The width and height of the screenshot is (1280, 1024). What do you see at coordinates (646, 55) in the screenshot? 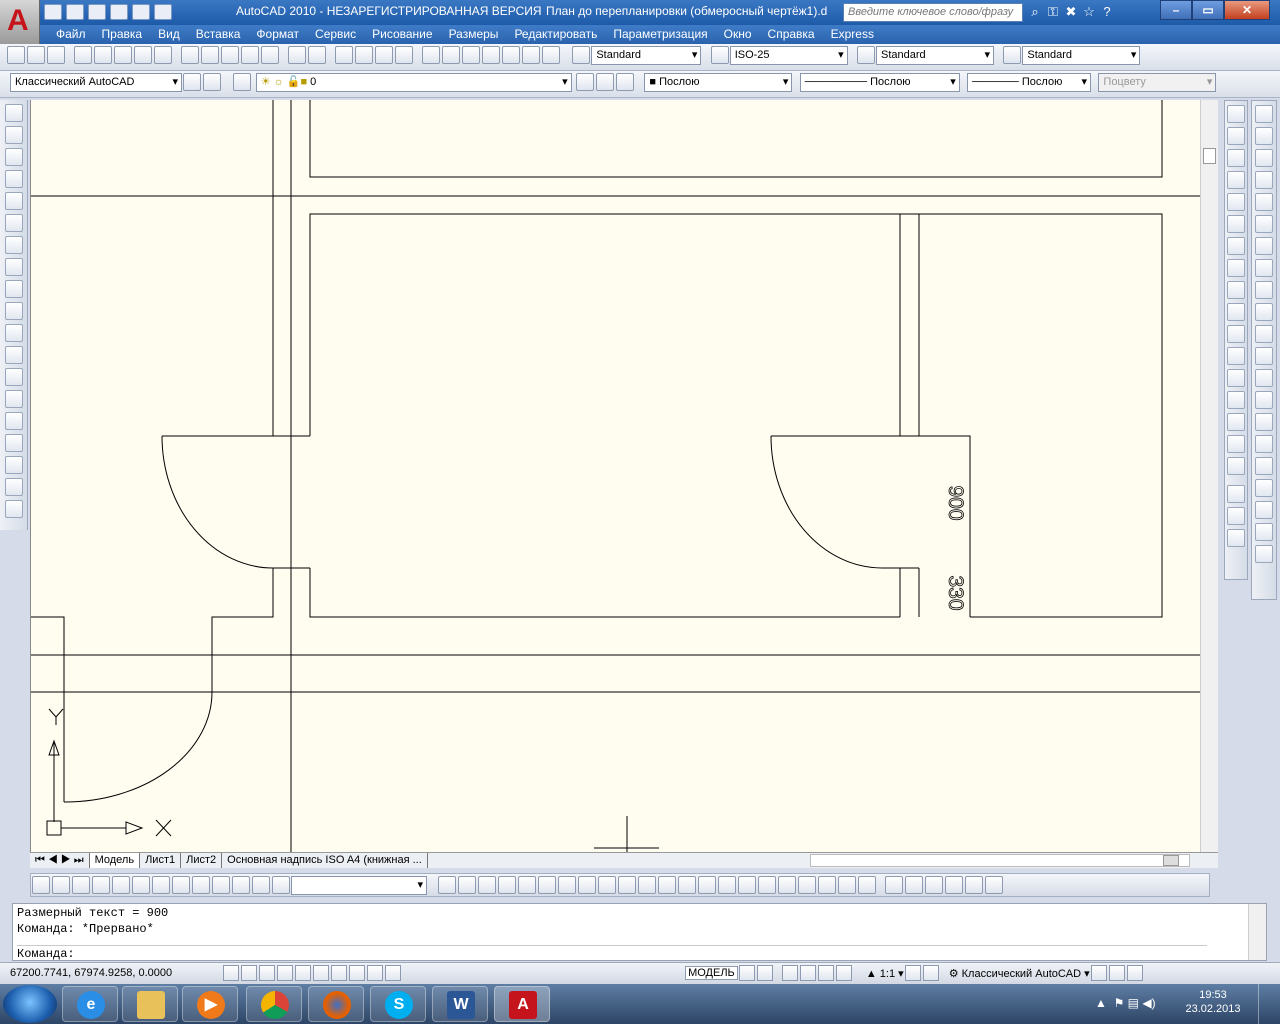
I see `text-style-select: Standard` at bounding box center [646, 55].